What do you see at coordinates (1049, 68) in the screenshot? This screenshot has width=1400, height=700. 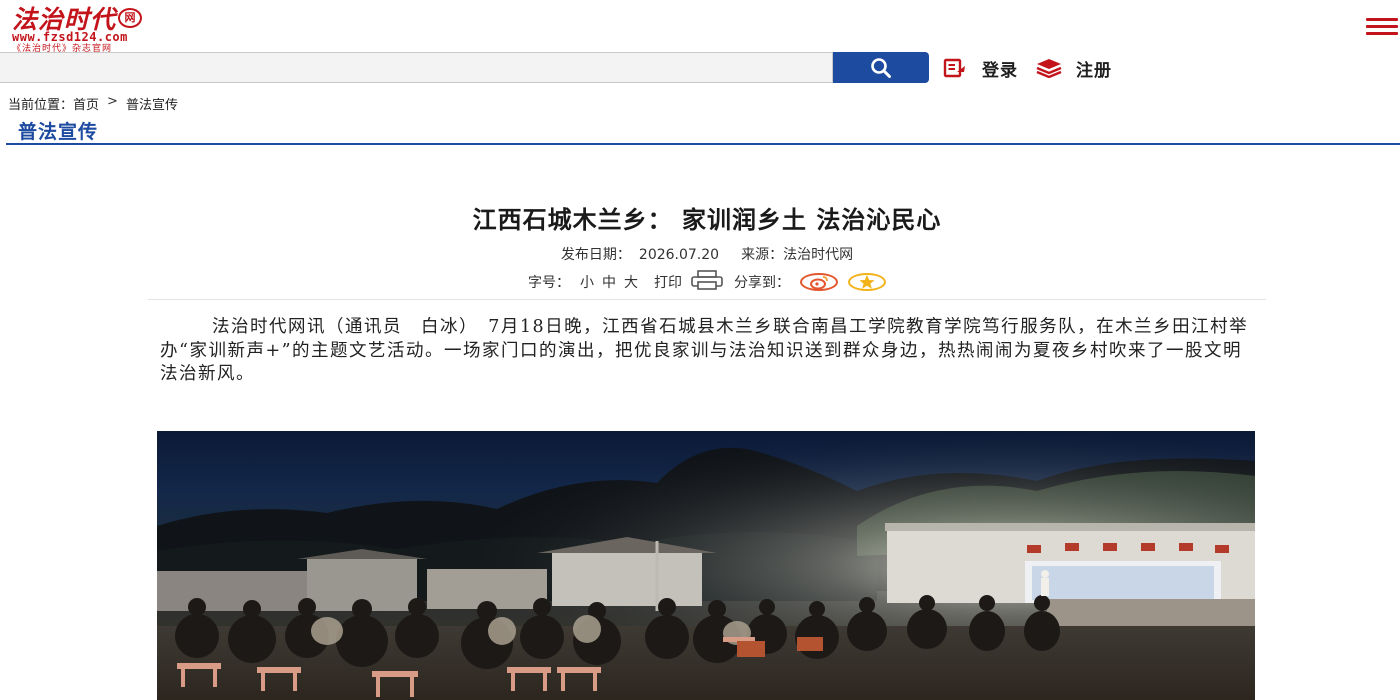 I see `register-icon` at bounding box center [1049, 68].